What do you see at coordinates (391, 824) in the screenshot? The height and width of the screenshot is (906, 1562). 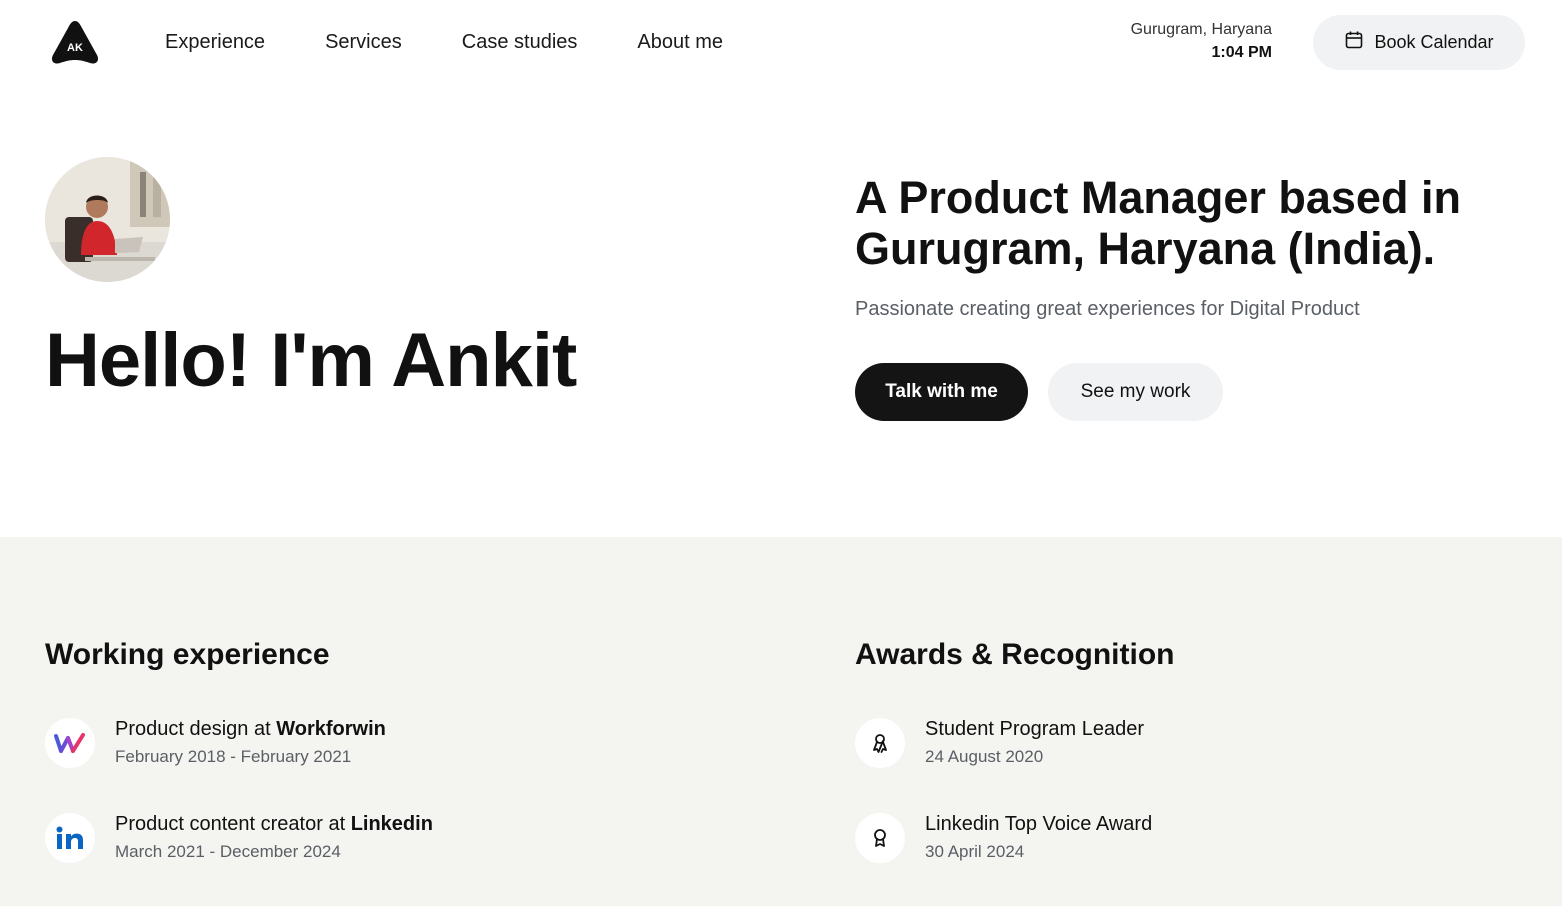 I see `experience-company: Linkedin` at bounding box center [391, 824].